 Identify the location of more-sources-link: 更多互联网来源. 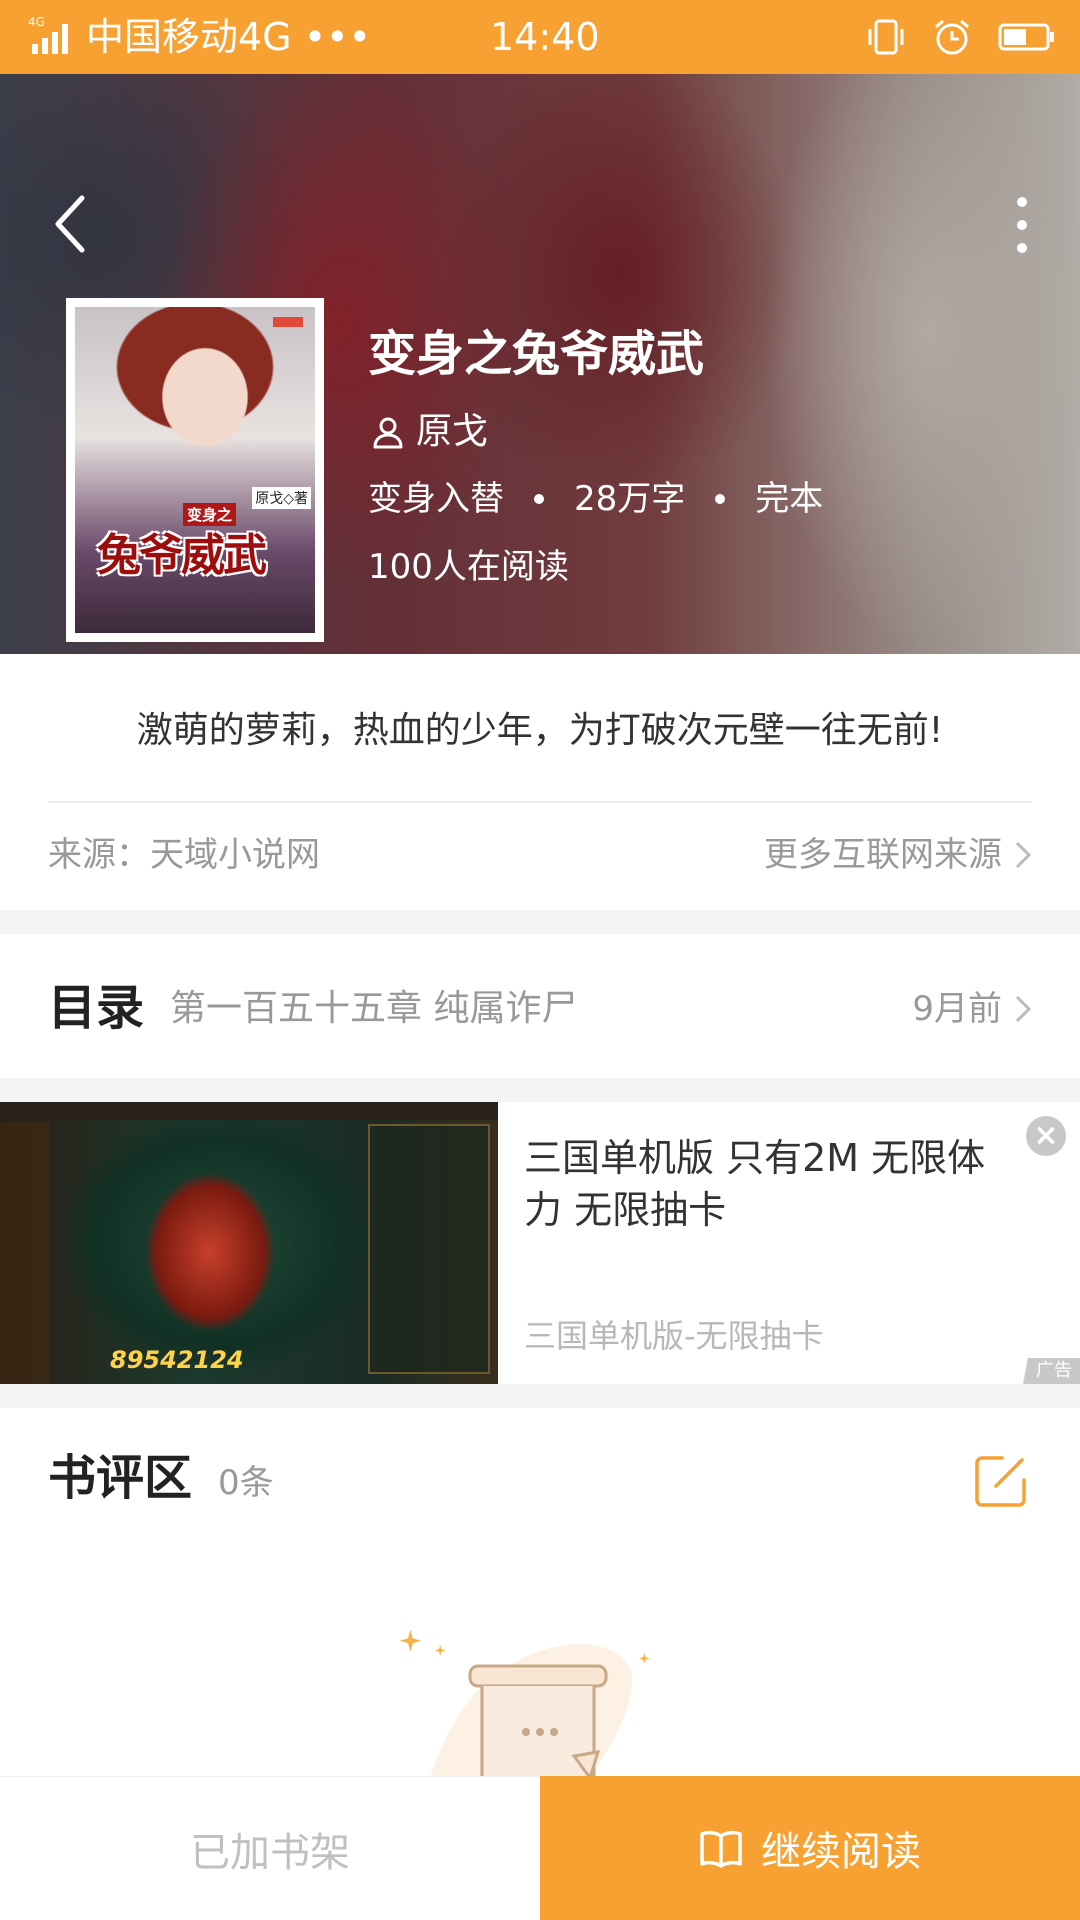
(898, 855).